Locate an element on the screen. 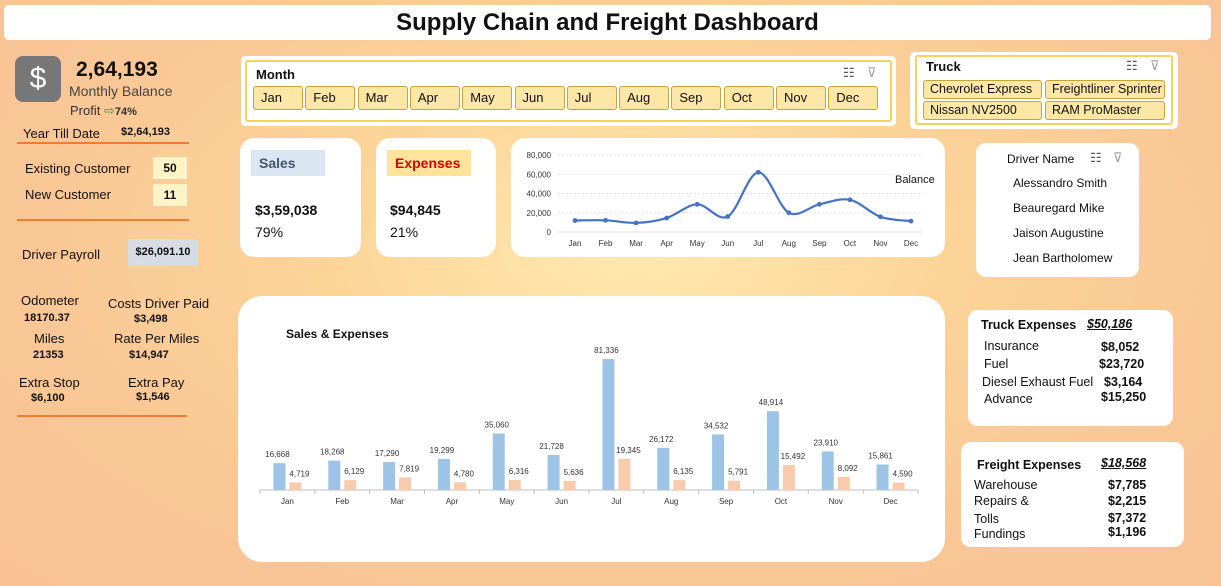  monthly-balance-label: Monthly Balance is located at coordinates (121, 91).